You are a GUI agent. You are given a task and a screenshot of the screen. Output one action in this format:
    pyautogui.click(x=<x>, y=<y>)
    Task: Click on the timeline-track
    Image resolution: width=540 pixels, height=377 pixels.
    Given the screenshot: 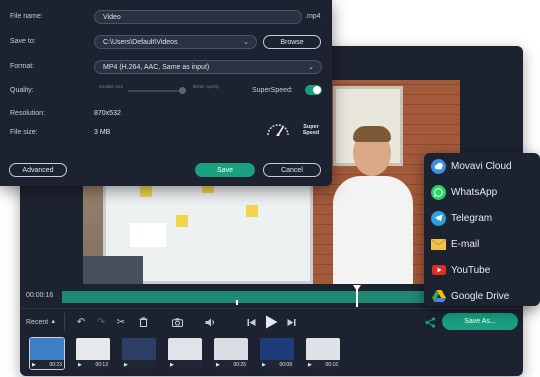 What is the action you would take?
    pyautogui.click(x=252, y=298)
    